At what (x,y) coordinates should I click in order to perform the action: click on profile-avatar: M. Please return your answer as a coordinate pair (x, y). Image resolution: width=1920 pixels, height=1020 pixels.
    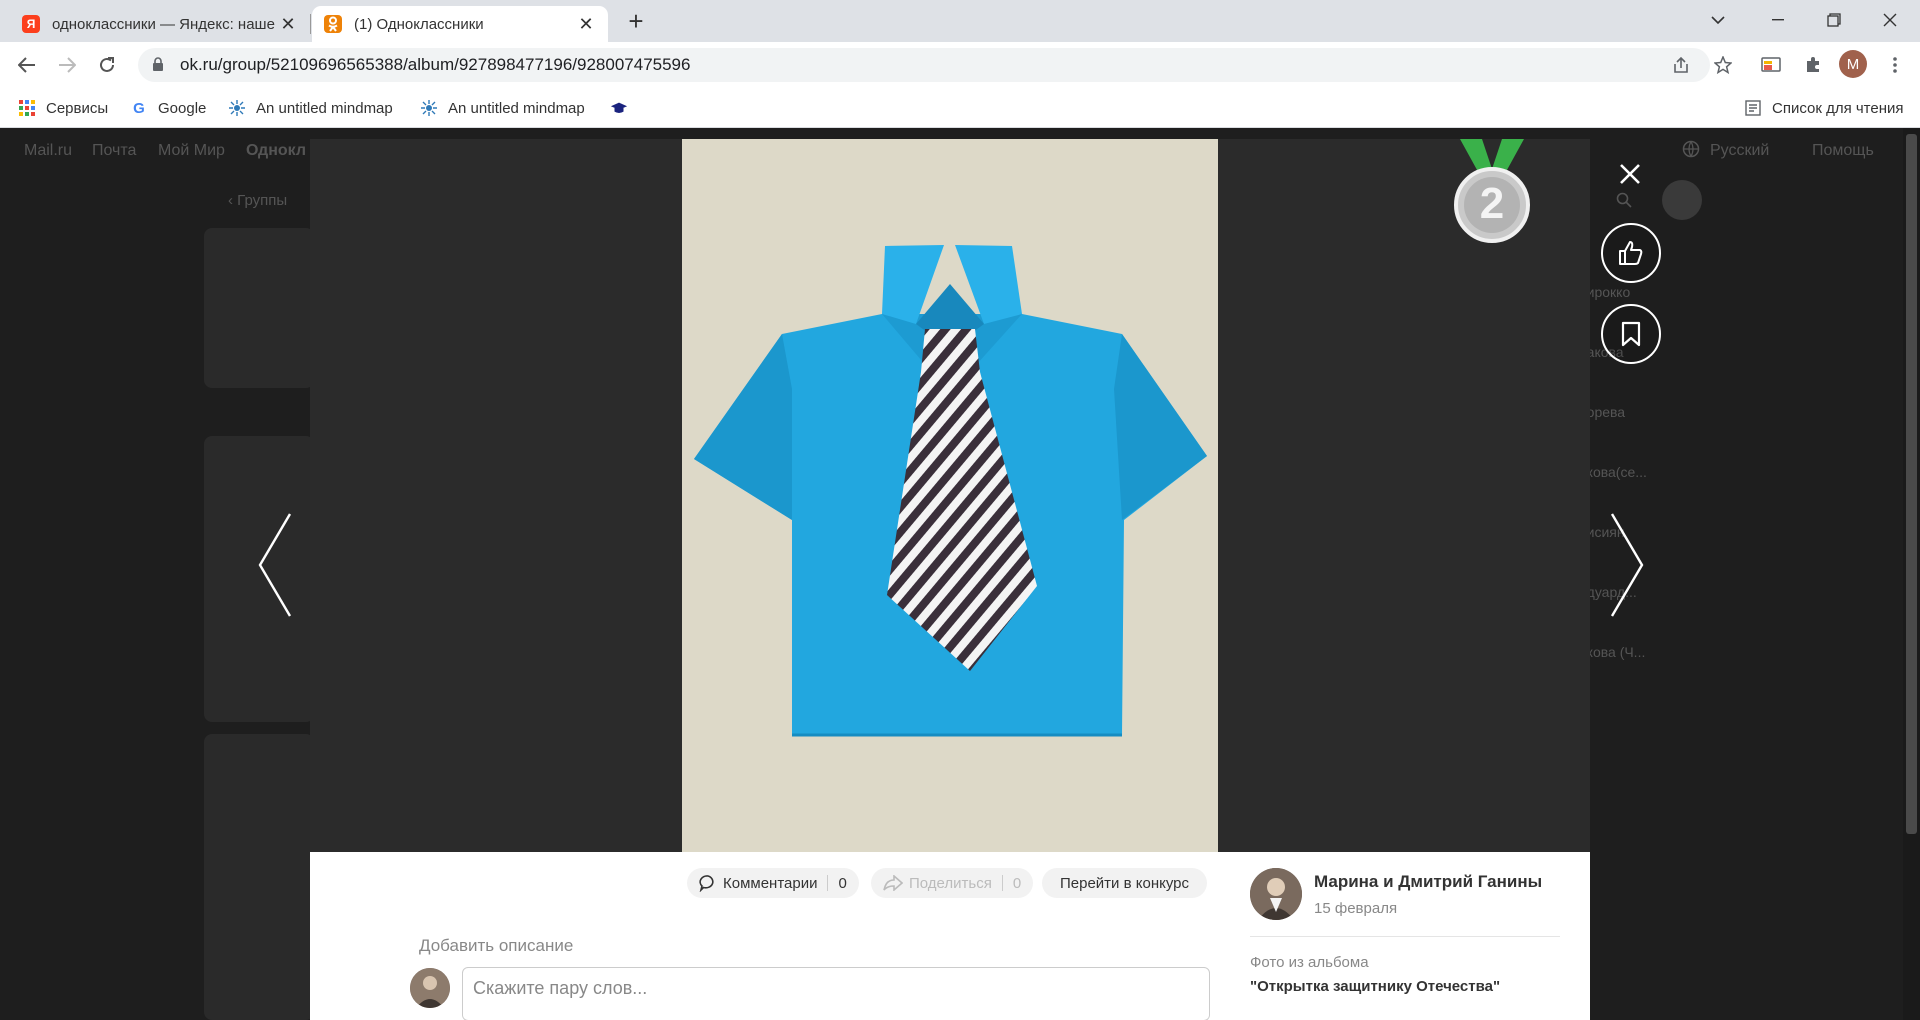
    Looking at the image, I should click on (1853, 64).